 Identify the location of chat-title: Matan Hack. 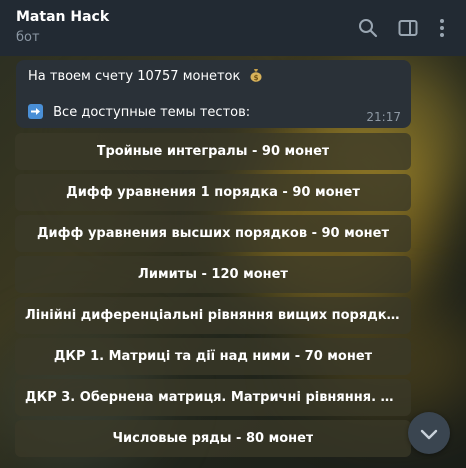
(62, 17).